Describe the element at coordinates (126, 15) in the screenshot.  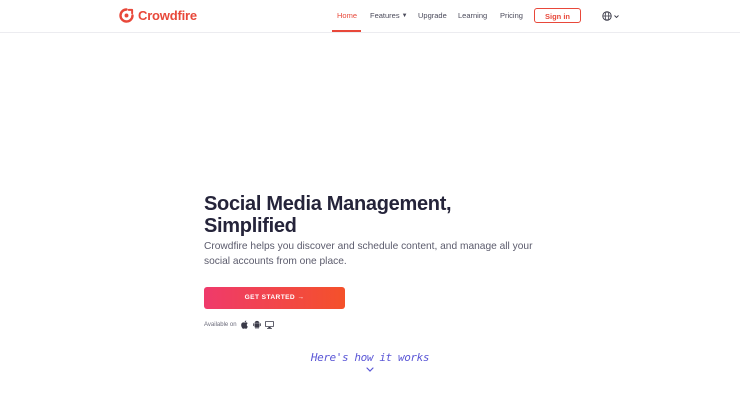
I see `crowdfire-logo-icon` at that location.